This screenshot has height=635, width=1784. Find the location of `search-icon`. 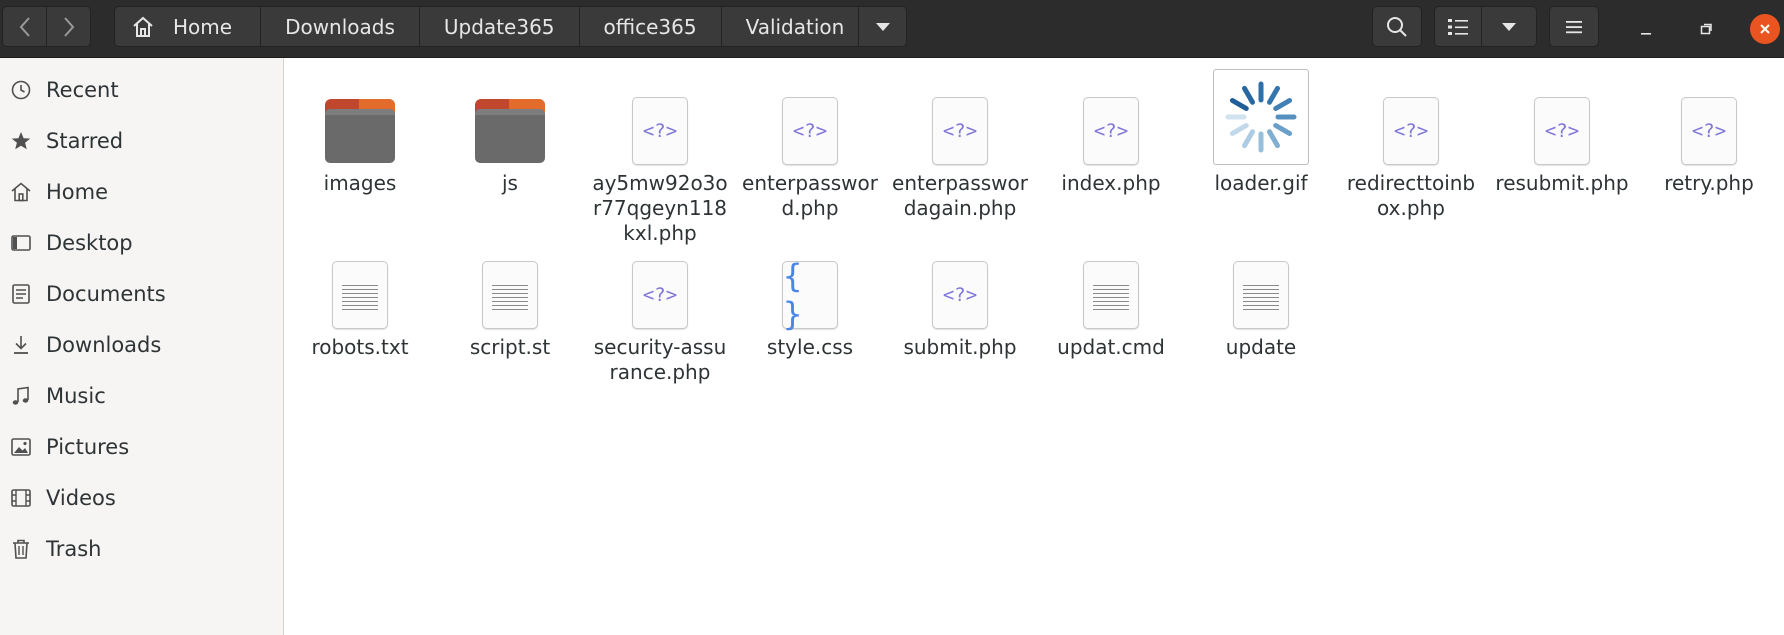

search-icon is located at coordinates (1397, 26).